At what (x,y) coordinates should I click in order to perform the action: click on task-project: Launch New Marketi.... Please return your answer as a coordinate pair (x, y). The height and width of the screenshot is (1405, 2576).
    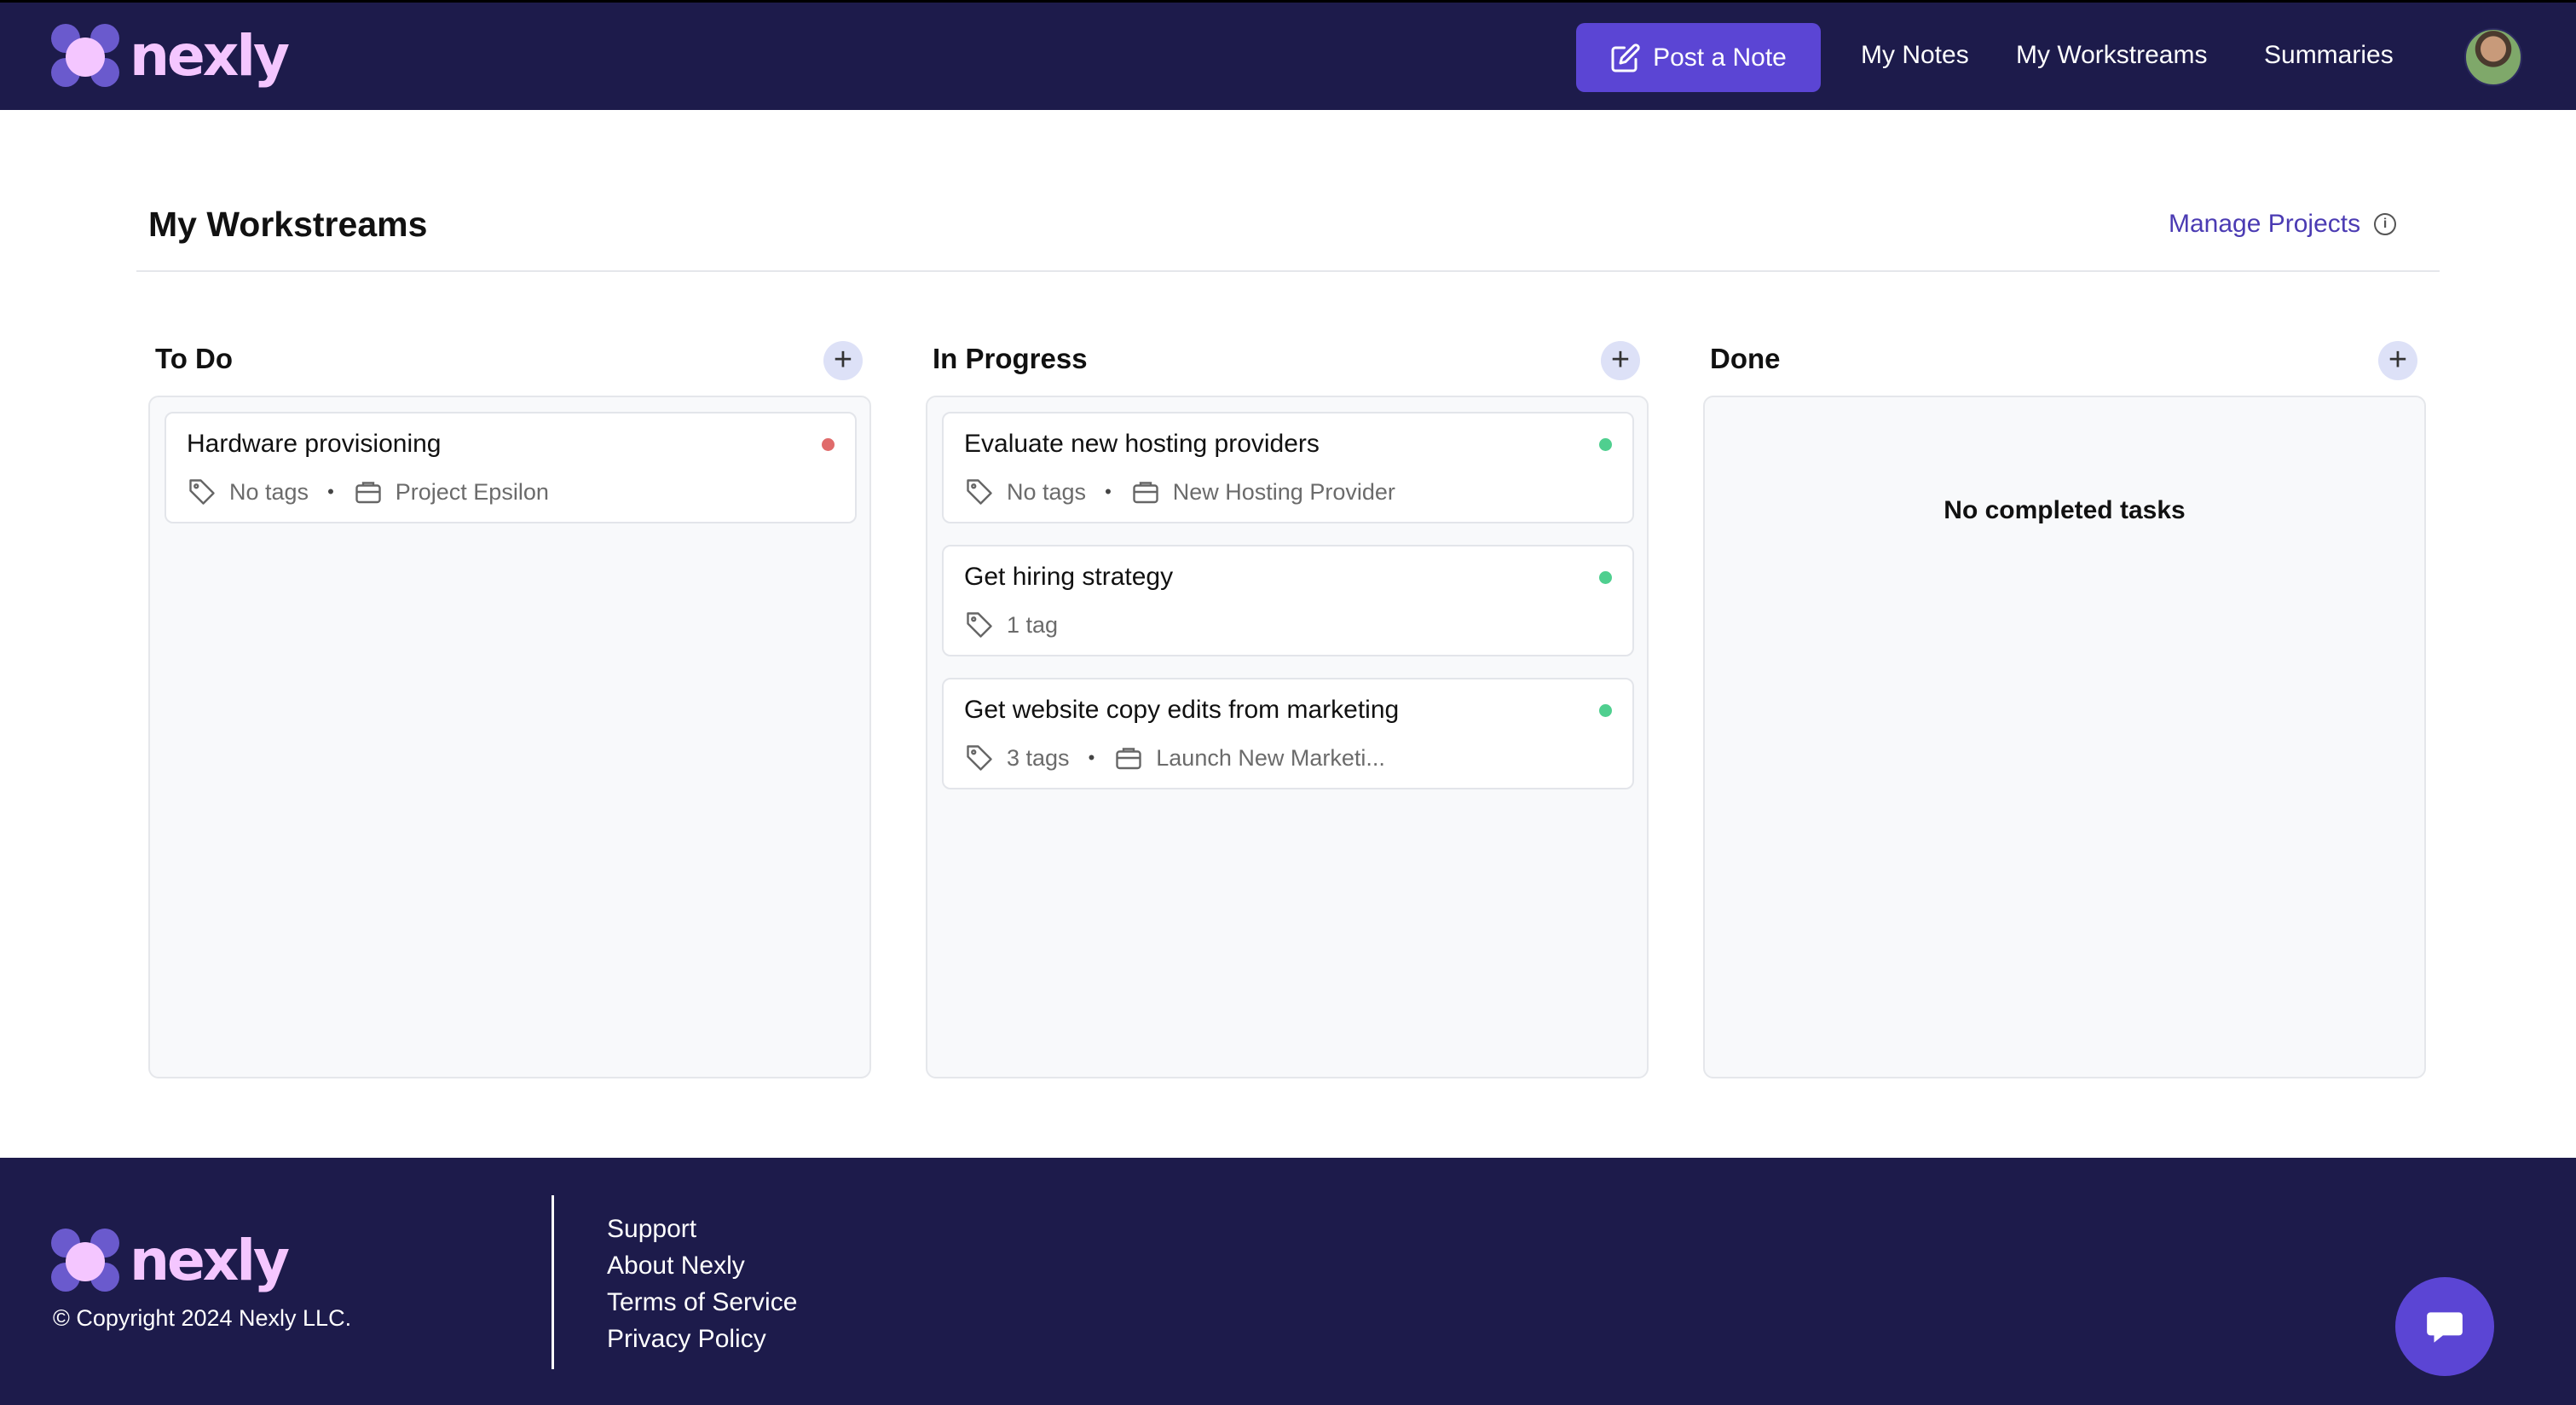
    Looking at the image, I should click on (1270, 757).